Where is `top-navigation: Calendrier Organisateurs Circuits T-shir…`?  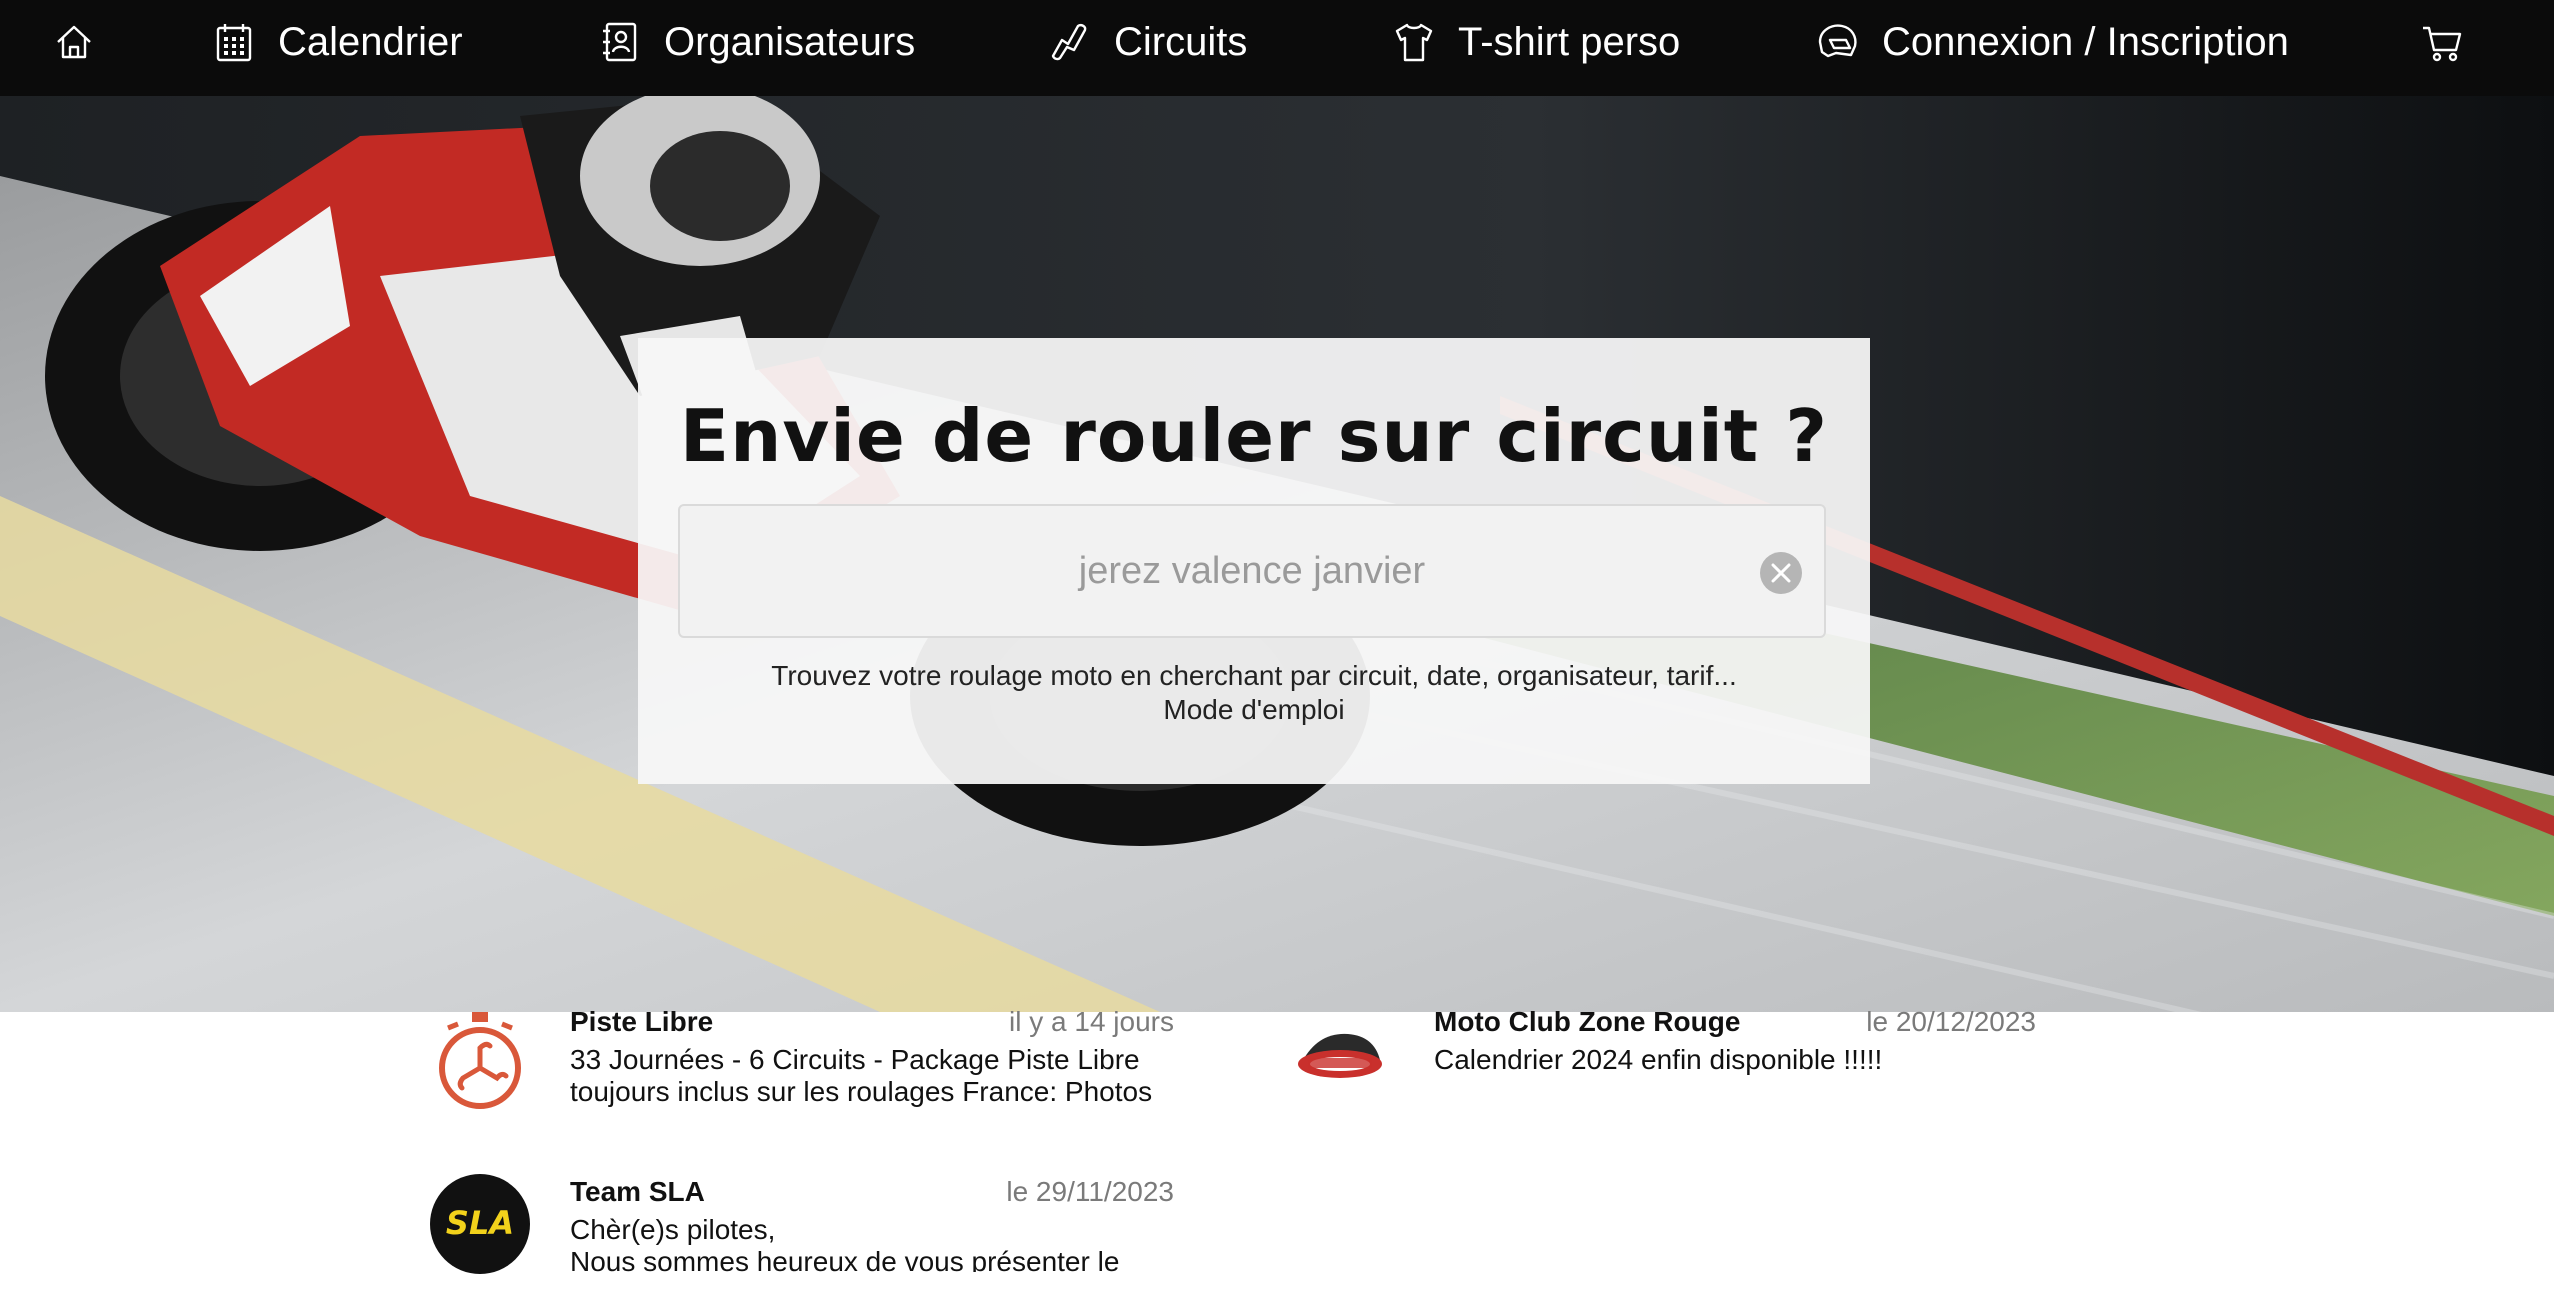 top-navigation: Calendrier Organisateurs Circuits T-shir… is located at coordinates (1277, 48).